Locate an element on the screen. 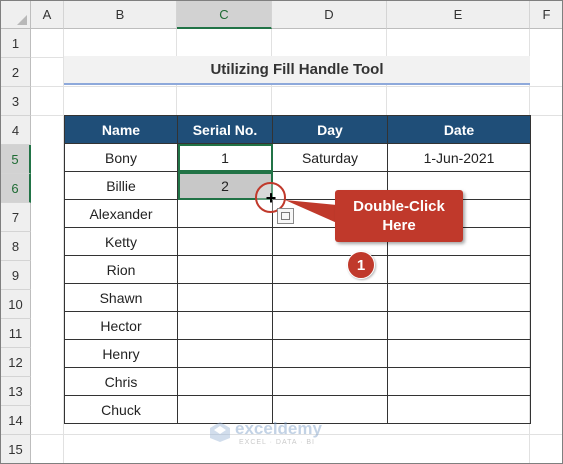 The image size is (563, 464). exceldemy-logo-icon is located at coordinates (220, 432).